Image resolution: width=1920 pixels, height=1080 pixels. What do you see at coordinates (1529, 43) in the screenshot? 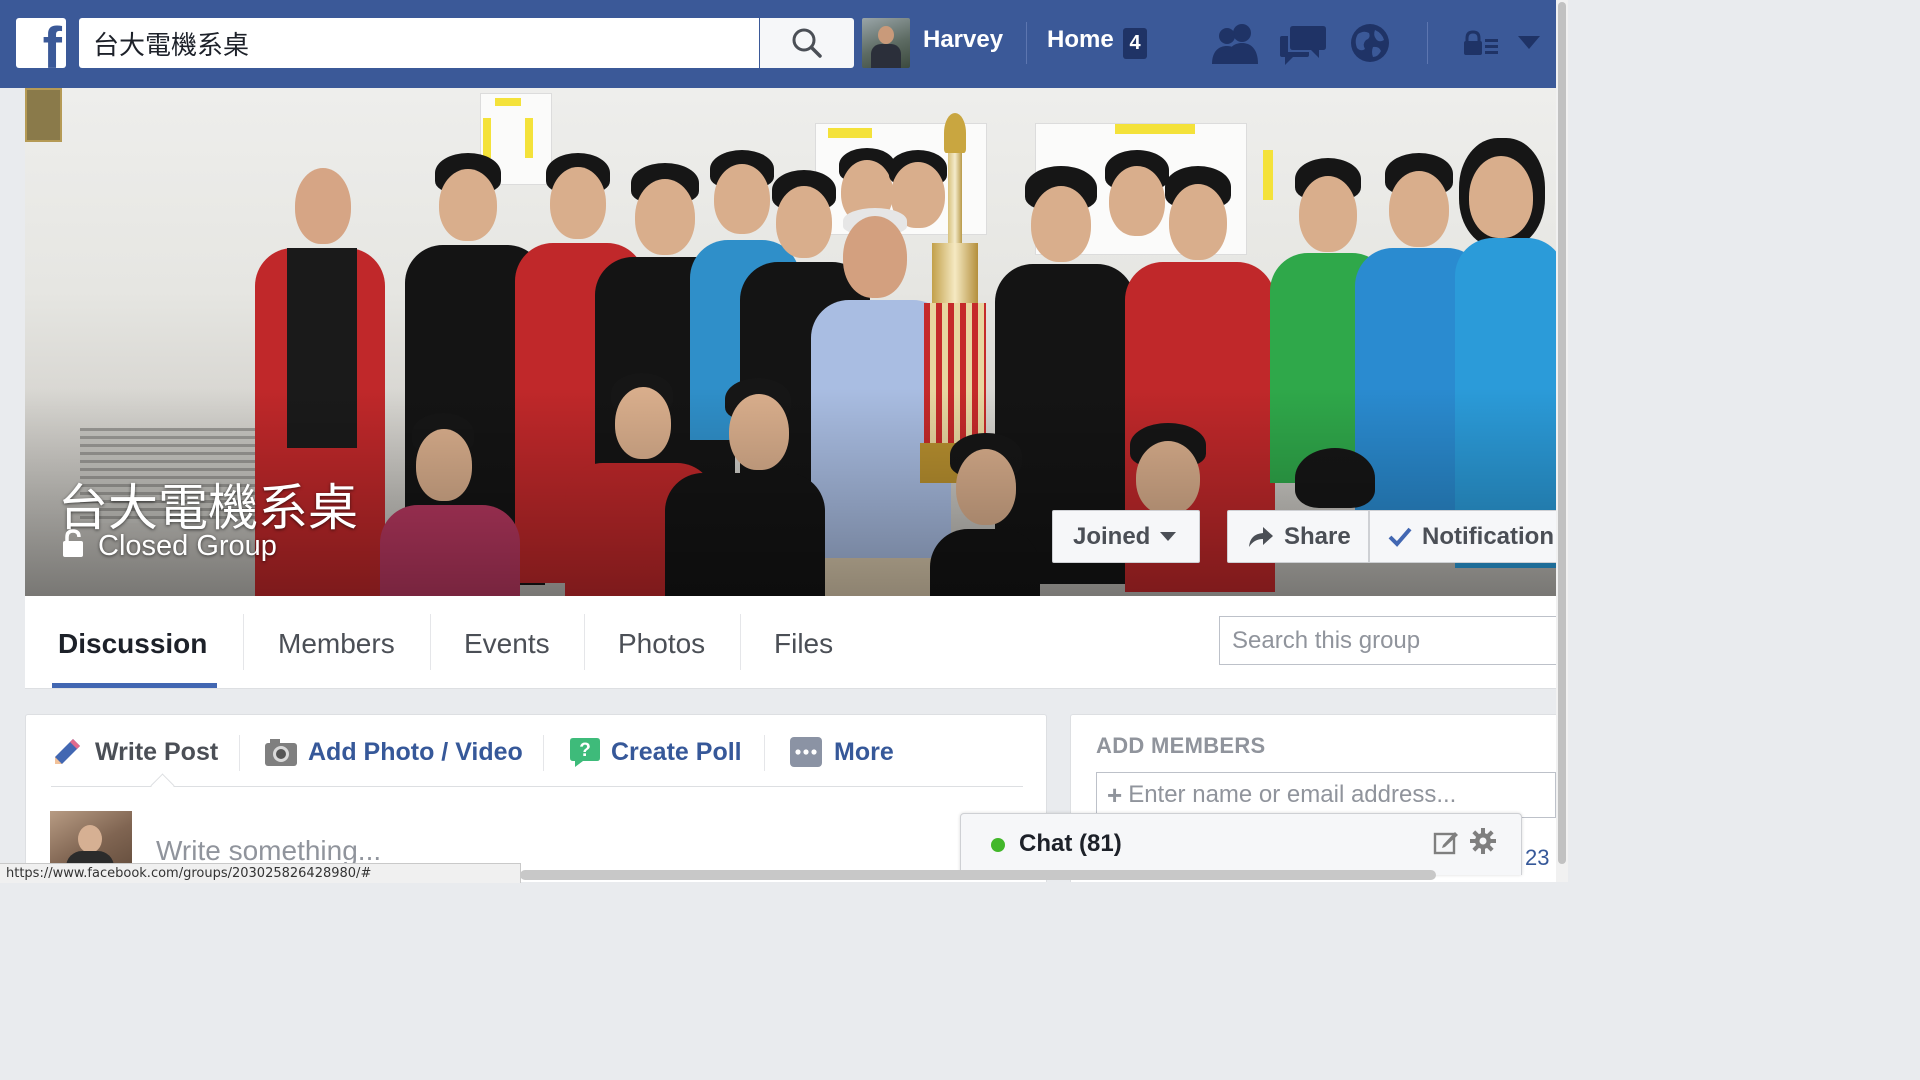
I see `account-menu-chevron-icon` at bounding box center [1529, 43].